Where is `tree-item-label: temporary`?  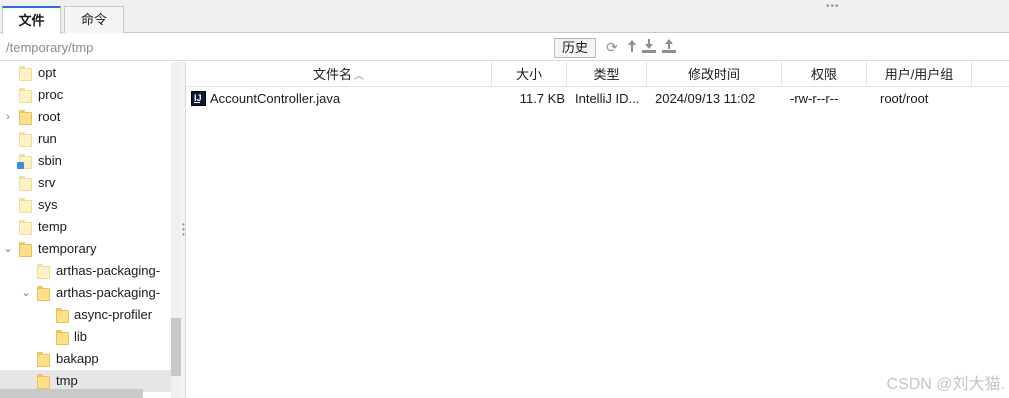
tree-item-label: temporary is located at coordinates (67, 248).